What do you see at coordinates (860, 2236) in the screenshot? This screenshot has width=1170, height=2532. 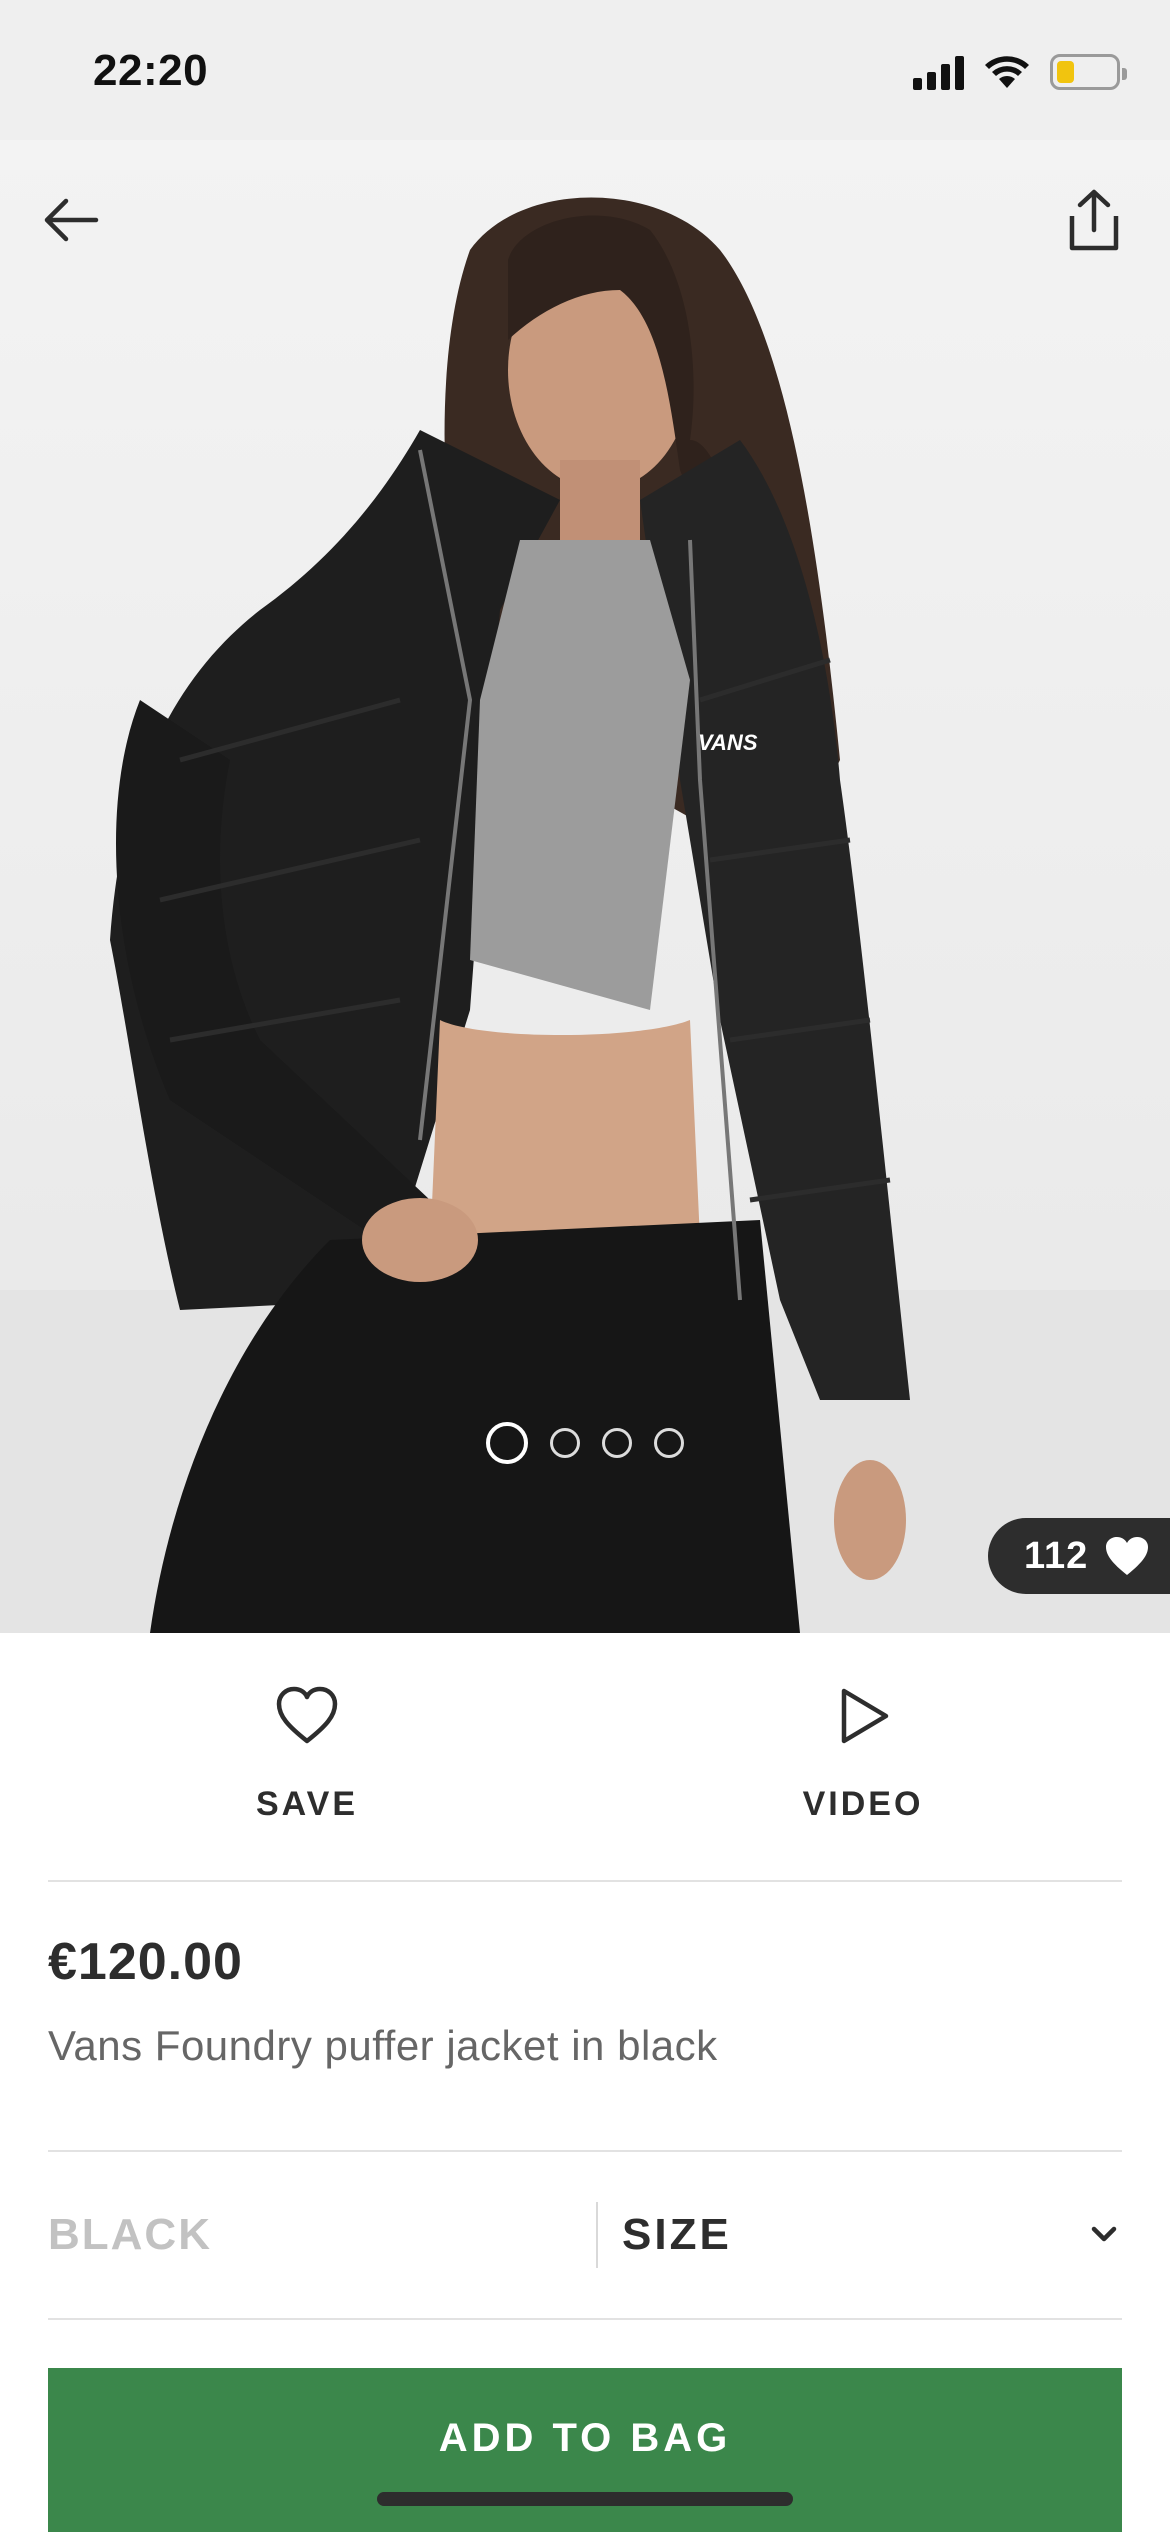 I see `size-select: SIZE` at bounding box center [860, 2236].